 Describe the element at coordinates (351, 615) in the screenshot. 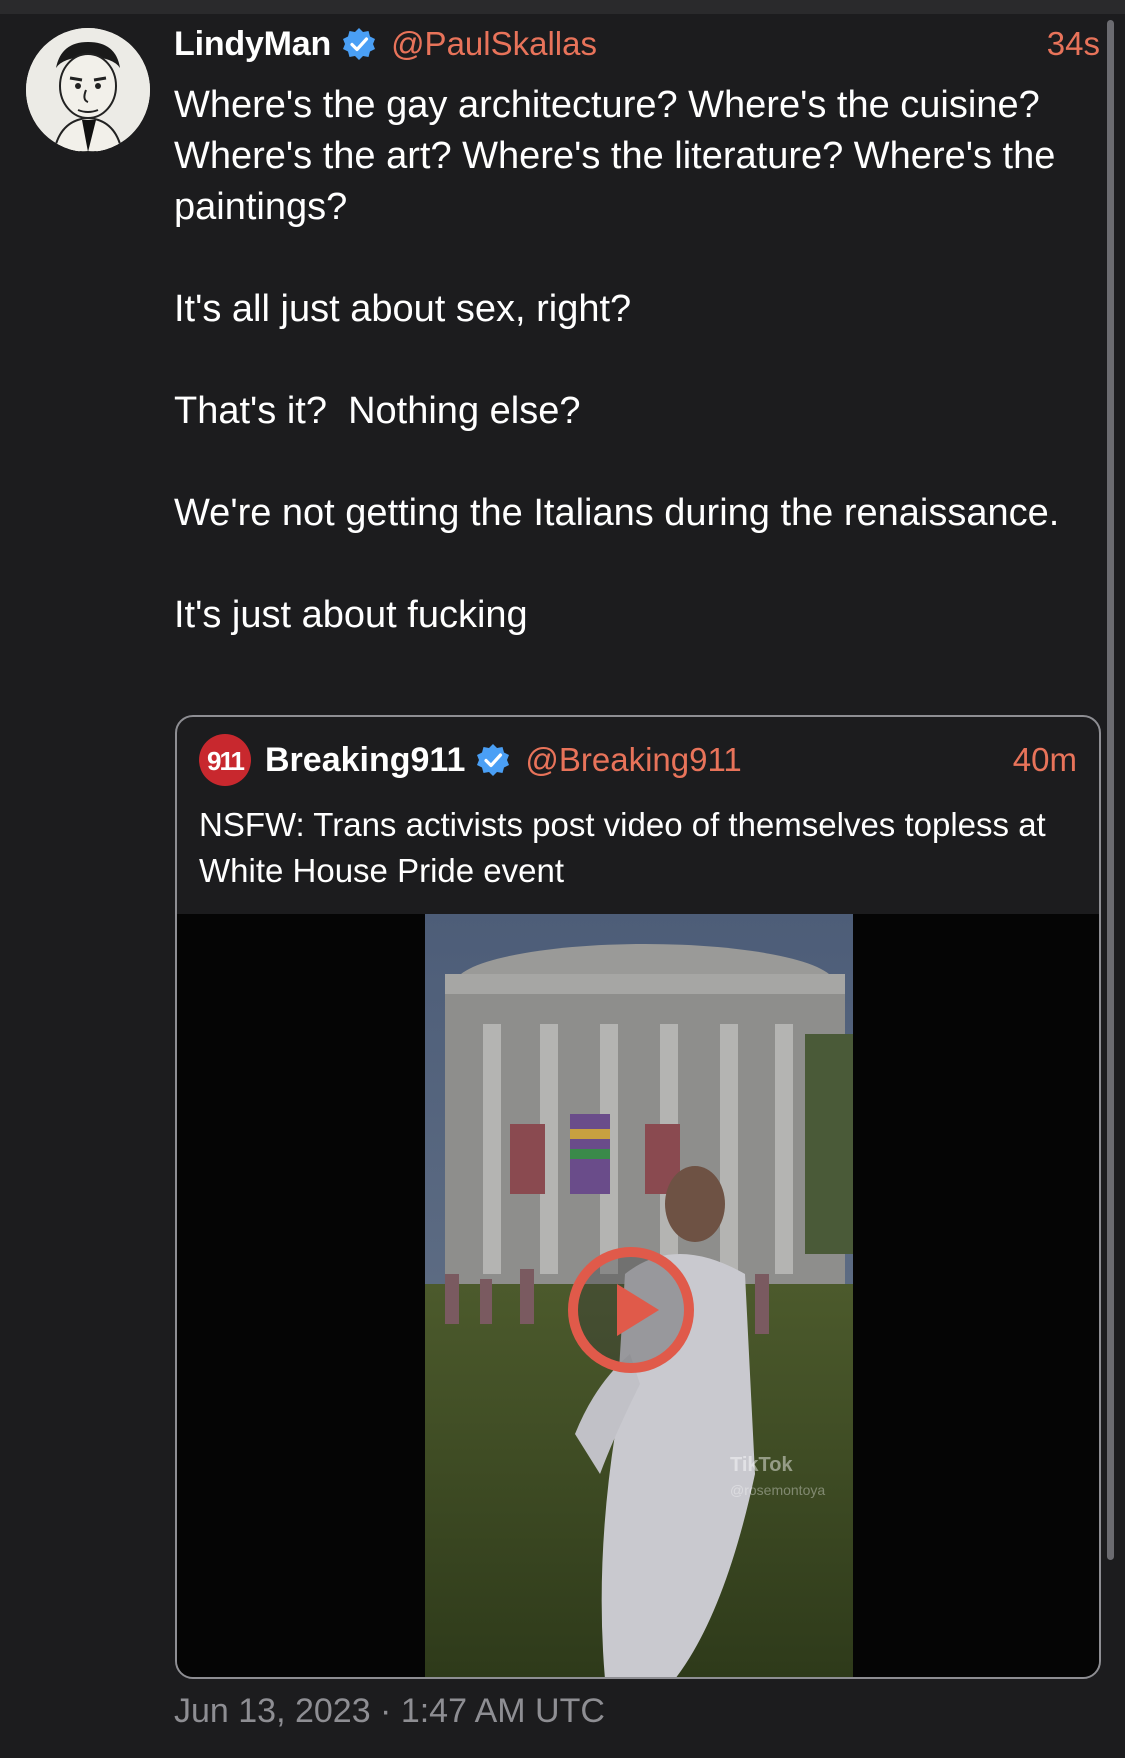

I see `tweet-paragraph: It's just about fucking` at that location.